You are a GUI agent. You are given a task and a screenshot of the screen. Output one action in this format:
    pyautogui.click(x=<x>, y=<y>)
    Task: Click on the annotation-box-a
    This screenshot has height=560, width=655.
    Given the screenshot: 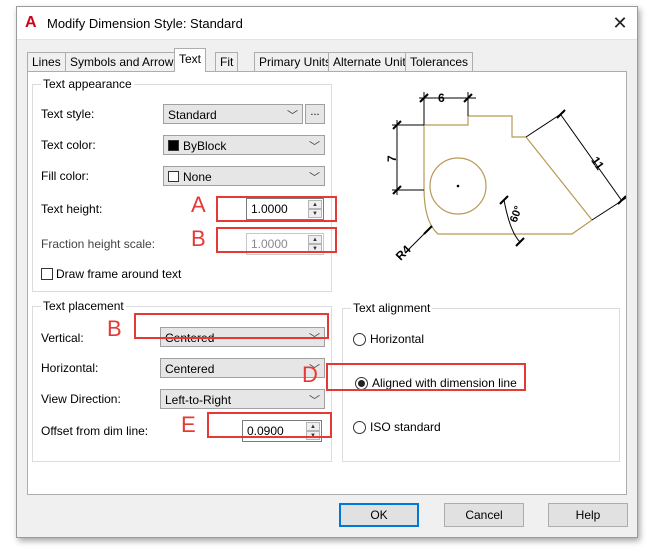 What is the action you would take?
    pyautogui.click(x=276, y=209)
    